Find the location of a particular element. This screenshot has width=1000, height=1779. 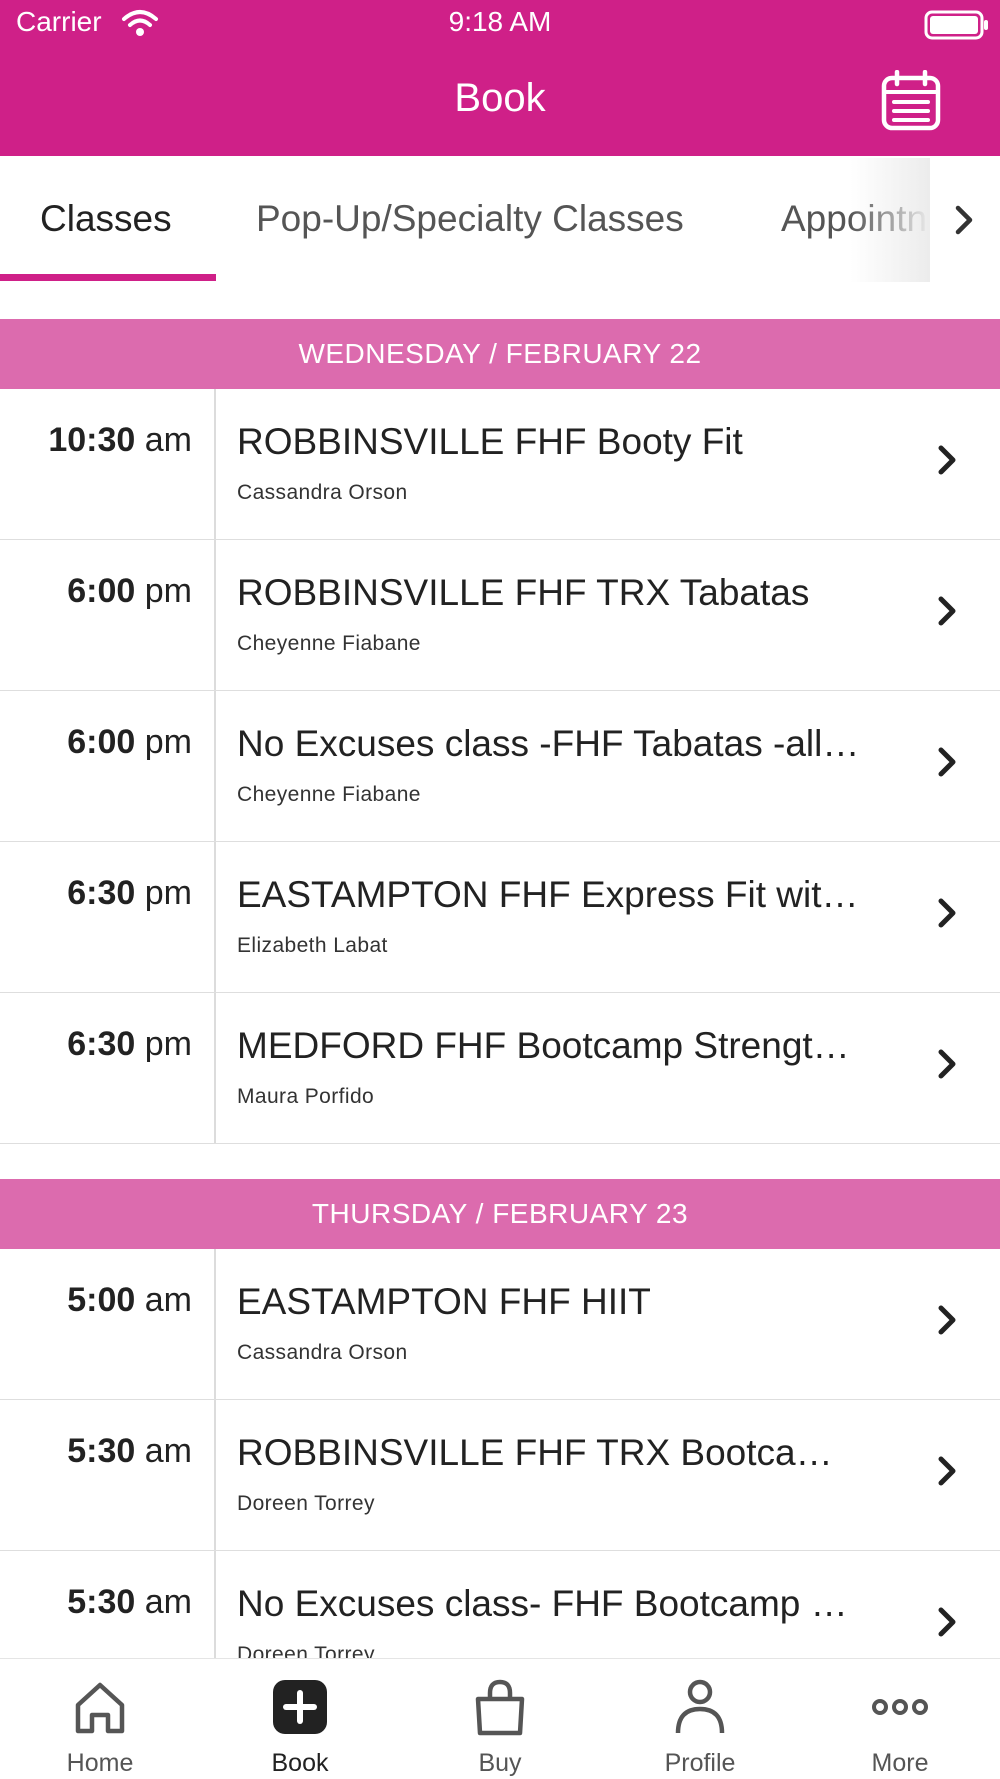

class-time: 10:30 am is located at coordinates (120, 440).